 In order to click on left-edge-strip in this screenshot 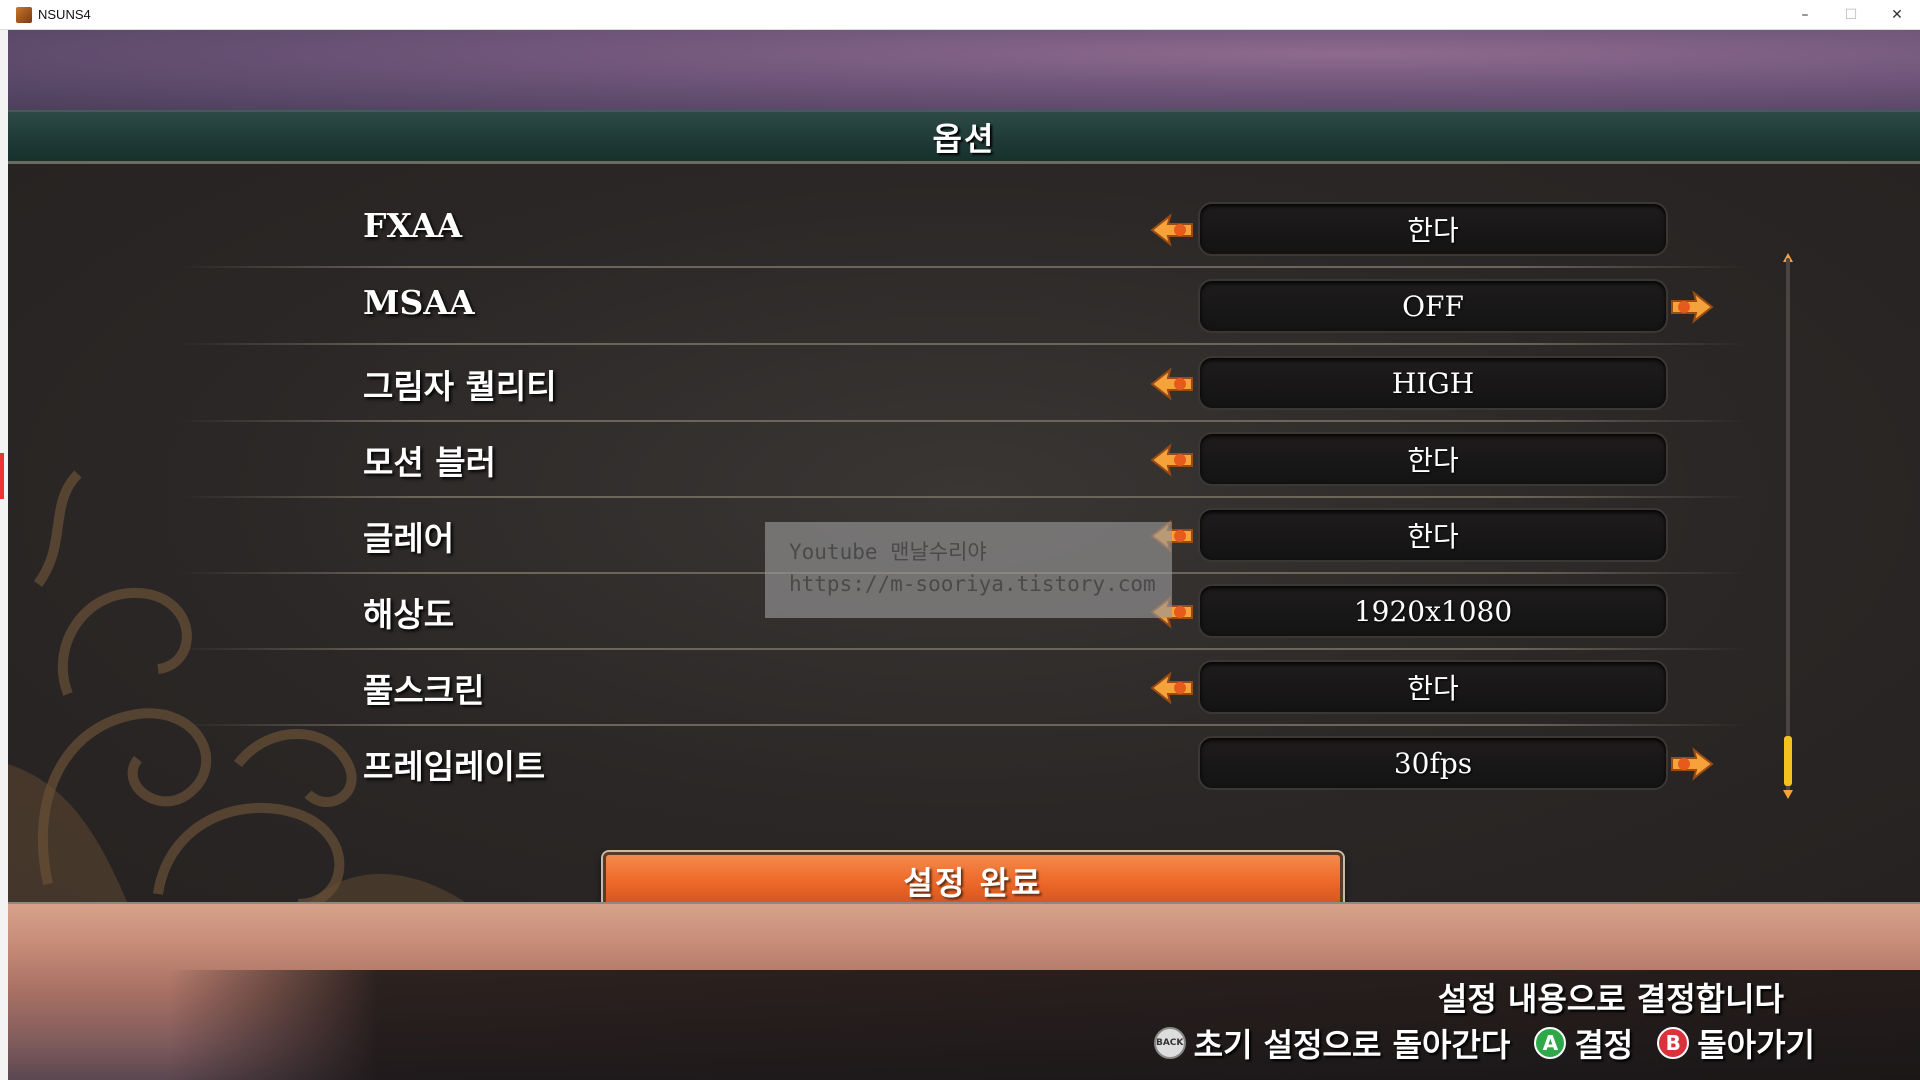, I will do `click(4, 555)`.